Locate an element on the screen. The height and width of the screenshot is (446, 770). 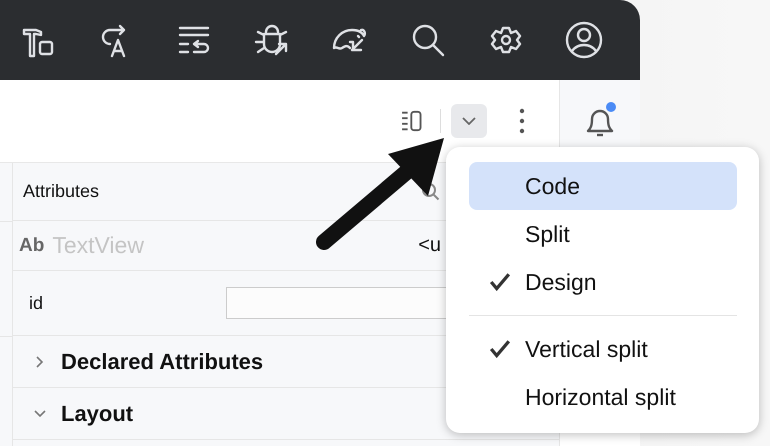
menu-item: Split is located at coordinates (603, 234).